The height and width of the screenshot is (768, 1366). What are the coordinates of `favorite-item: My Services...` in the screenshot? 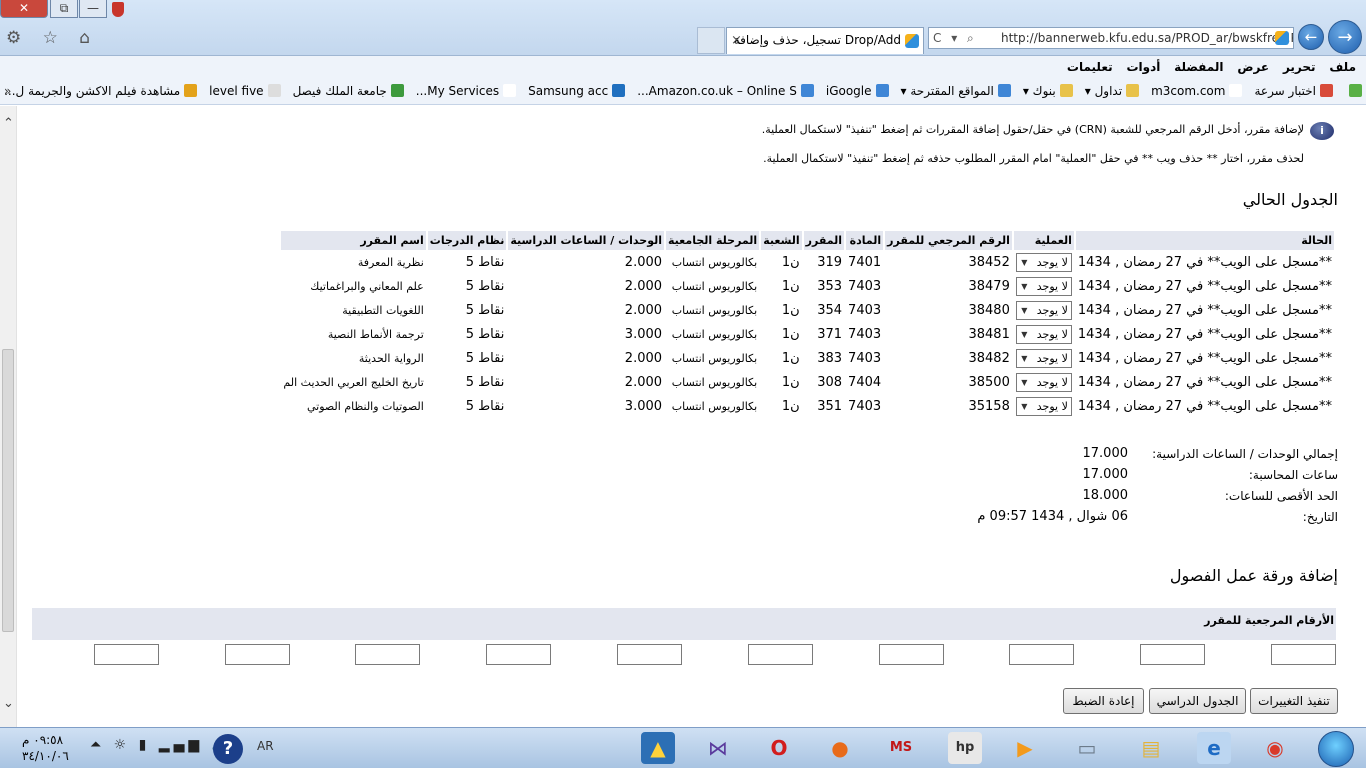 It's located at (466, 91).